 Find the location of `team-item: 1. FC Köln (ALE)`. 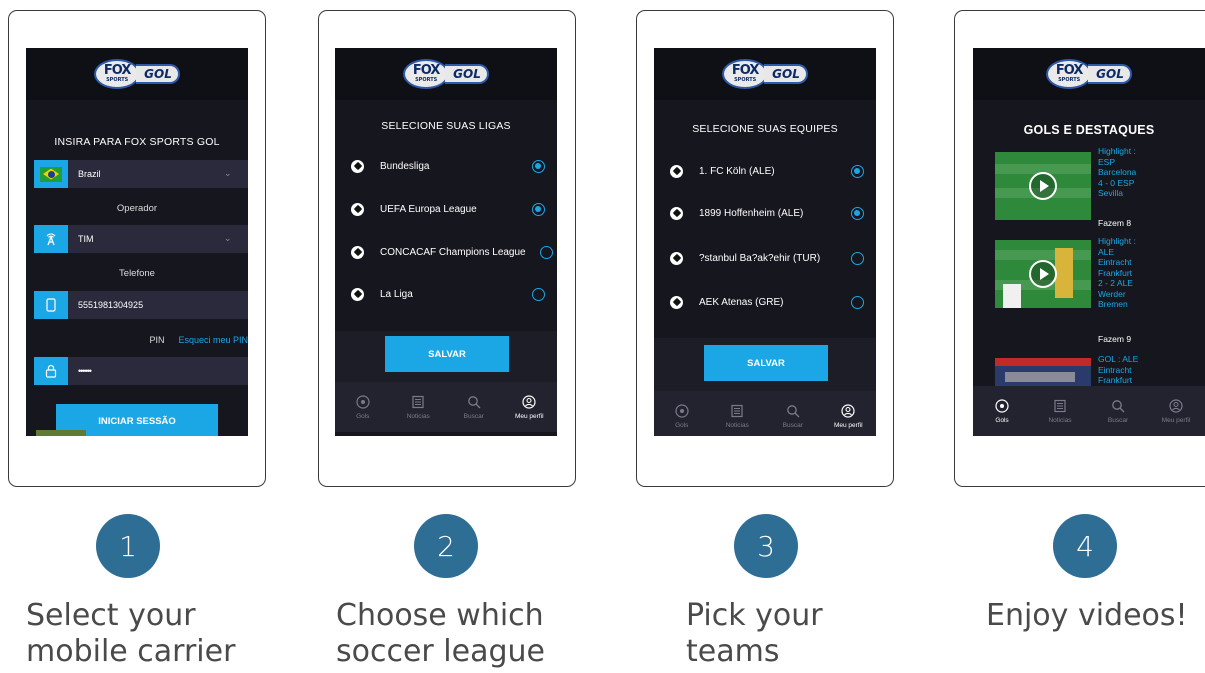

team-item: 1. FC Köln (ALE) is located at coordinates (767, 171).